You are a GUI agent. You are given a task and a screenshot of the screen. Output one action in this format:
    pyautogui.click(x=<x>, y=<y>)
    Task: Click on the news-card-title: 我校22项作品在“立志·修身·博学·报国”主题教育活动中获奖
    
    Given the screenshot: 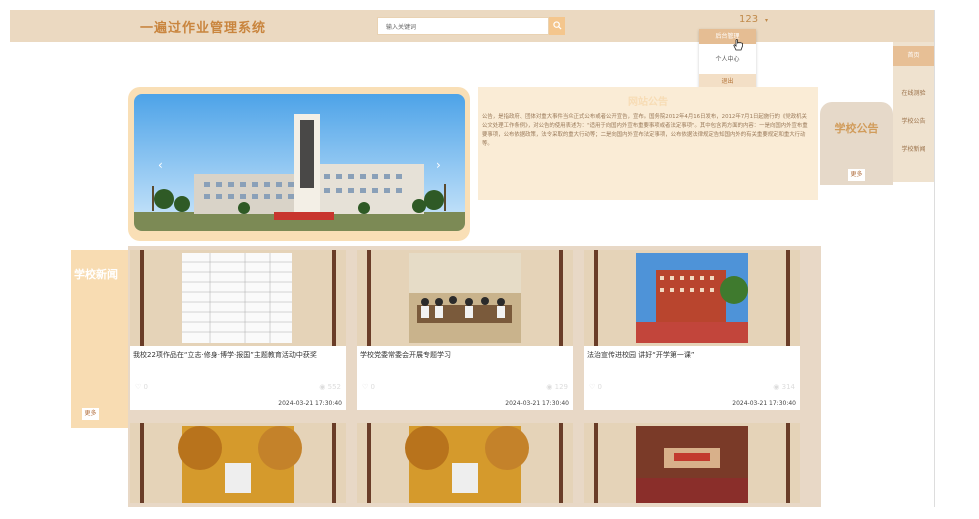 What is the action you would take?
    pyautogui.click(x=225, y=355)
    